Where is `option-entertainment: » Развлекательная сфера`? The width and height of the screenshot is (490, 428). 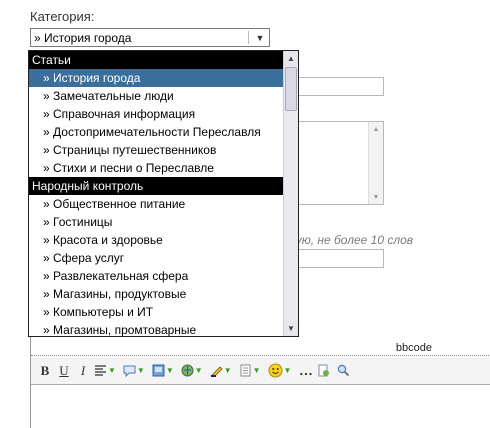
option-entertainment: » Развлекательная сфера is located at coordinates (156, 276).